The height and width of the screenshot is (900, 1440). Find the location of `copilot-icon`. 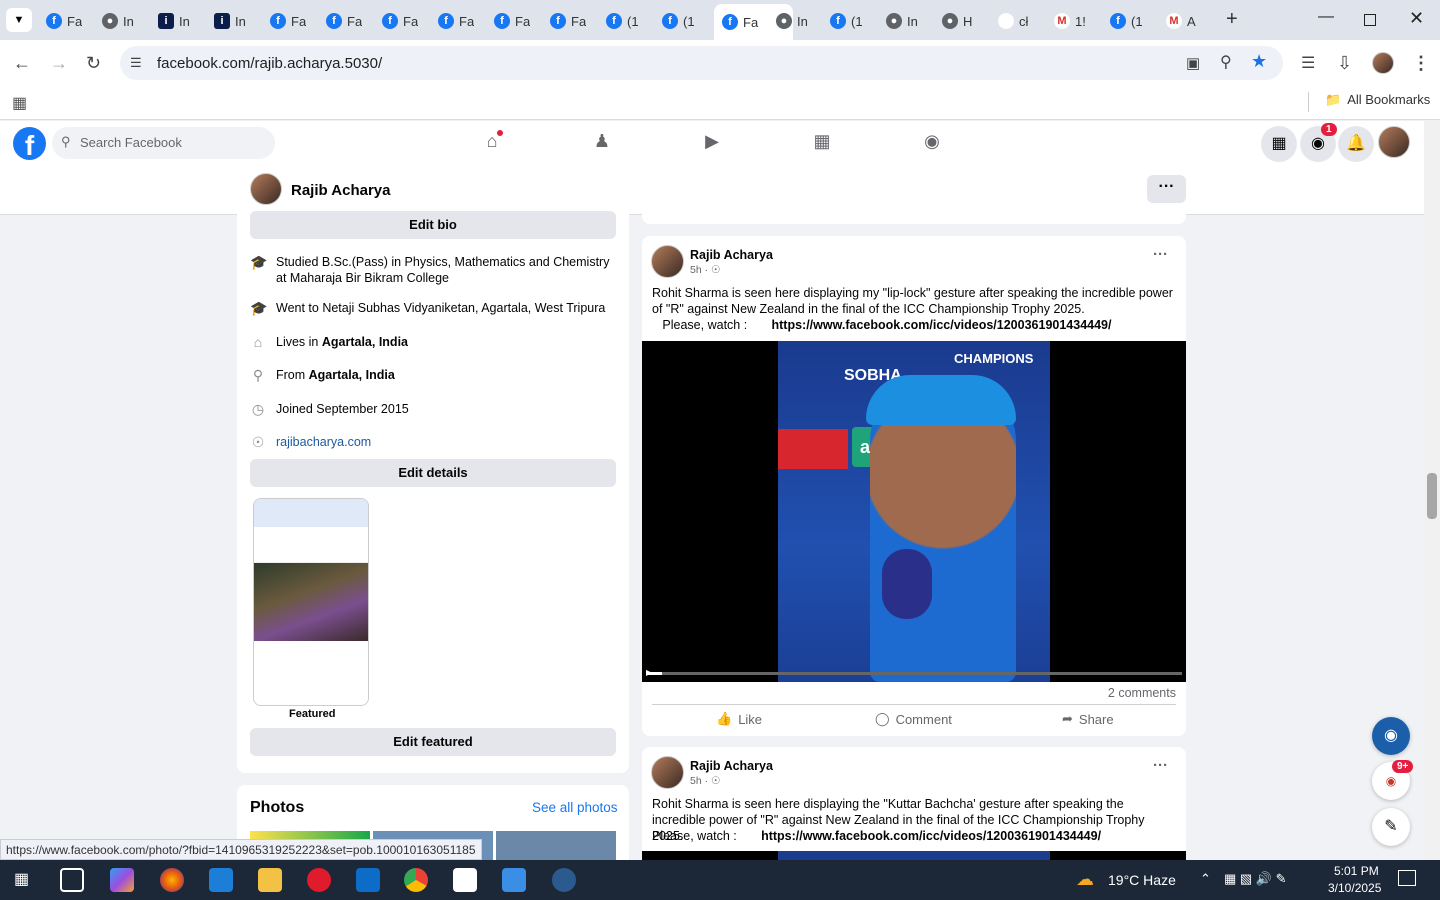

copilot-icon is located at coordinates (122, 880).